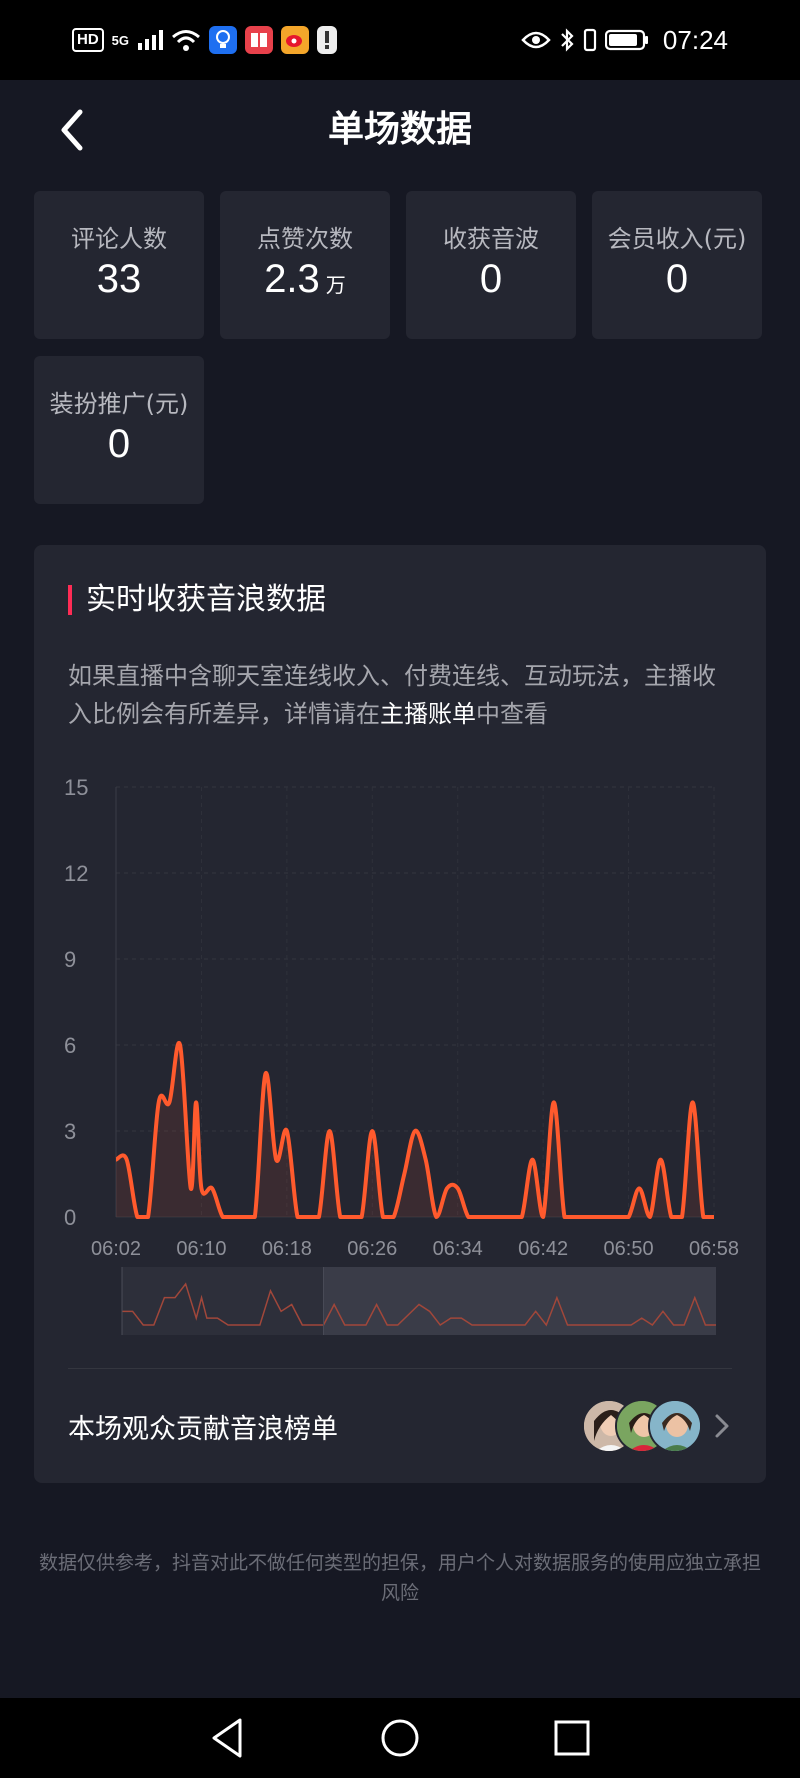 This screenshot has width=800, height=1778. What do you see at coordinates (590, 40) in the screenshot?
I see `vibrate-icon` at bounding box center [590, 40].